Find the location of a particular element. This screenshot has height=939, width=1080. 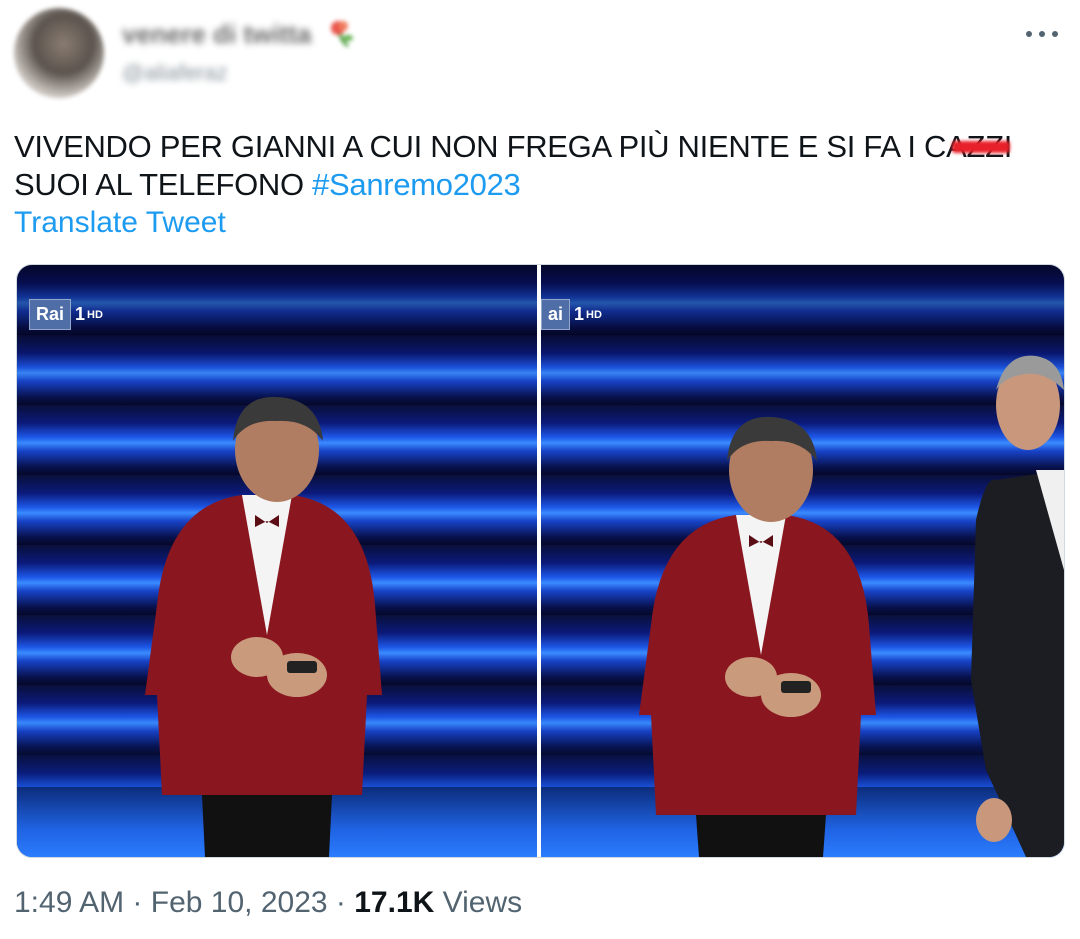

flower-emoji-icon is located at coordinates (341, 34).